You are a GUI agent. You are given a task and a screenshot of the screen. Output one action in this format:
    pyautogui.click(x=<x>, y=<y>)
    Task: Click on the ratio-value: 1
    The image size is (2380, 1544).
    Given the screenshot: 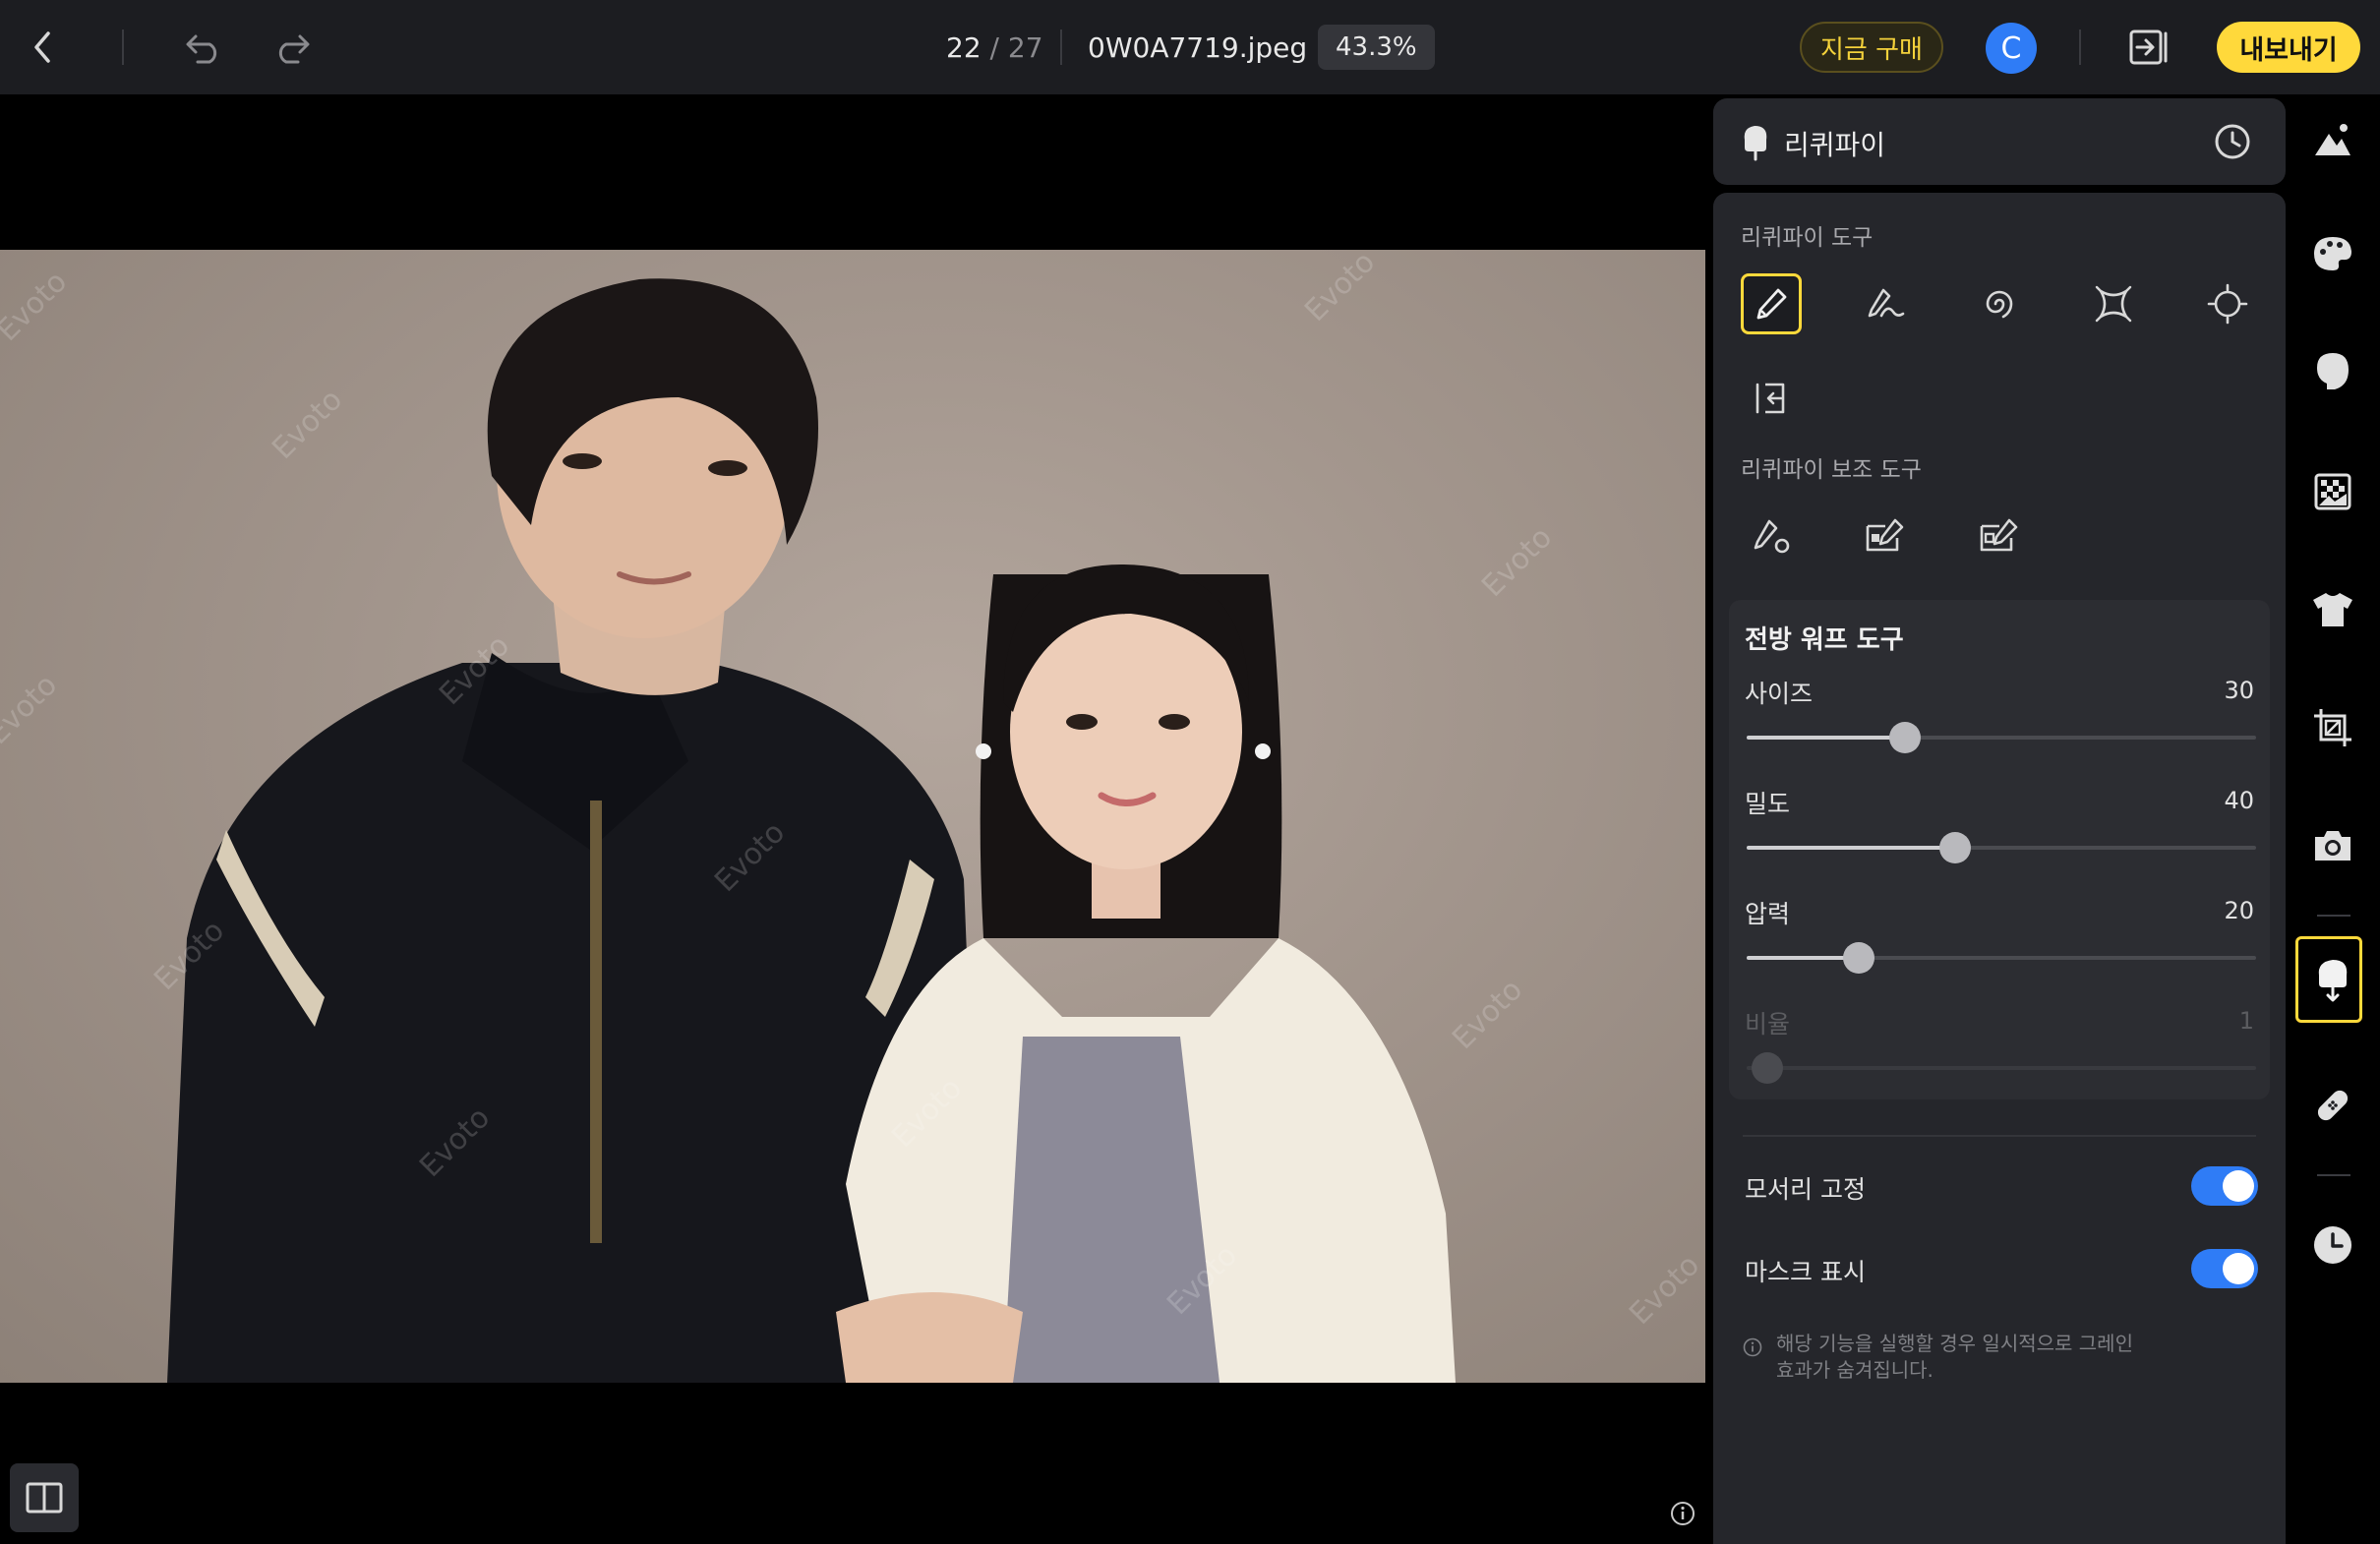 What is the action you would take?
    pyautogui.click(x=2246, y=1021)
    